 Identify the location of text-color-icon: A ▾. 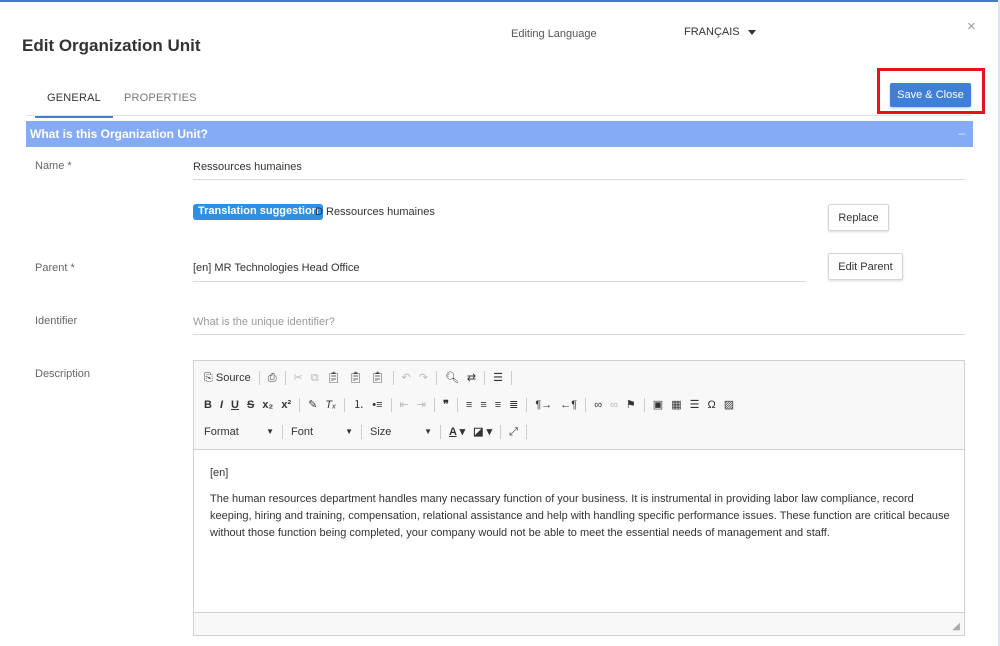
(457, 432).